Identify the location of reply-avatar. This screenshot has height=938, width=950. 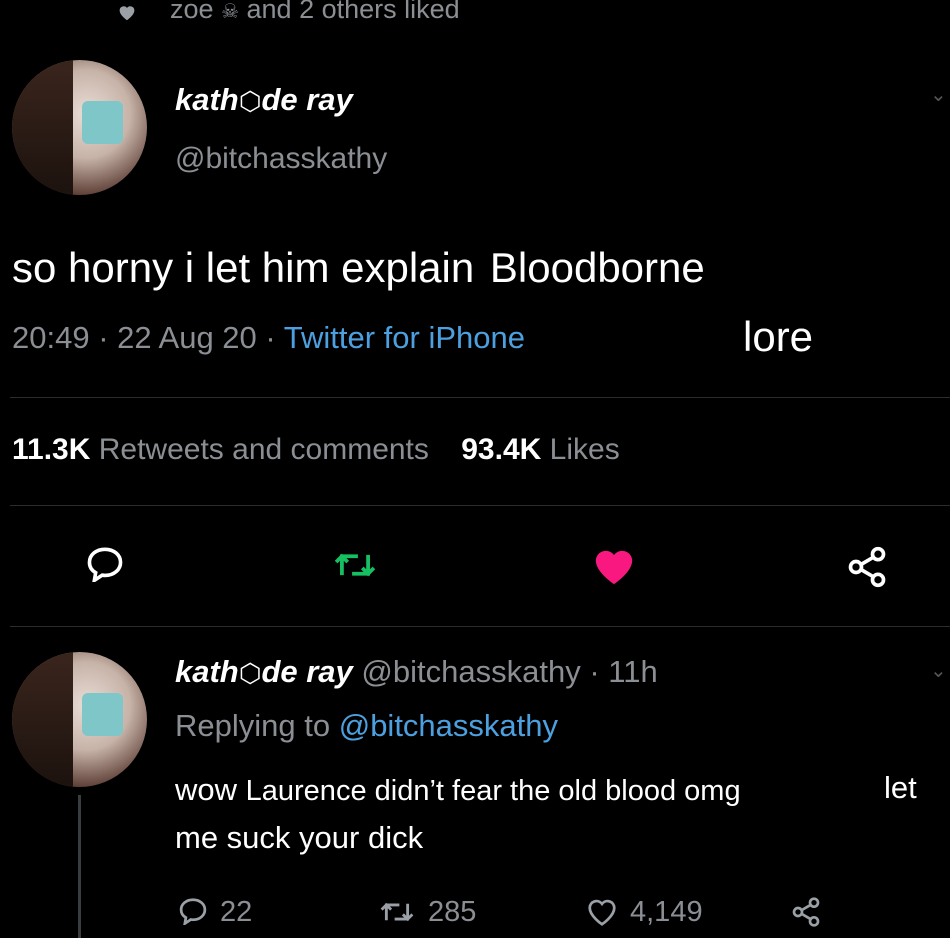
(79, 719).